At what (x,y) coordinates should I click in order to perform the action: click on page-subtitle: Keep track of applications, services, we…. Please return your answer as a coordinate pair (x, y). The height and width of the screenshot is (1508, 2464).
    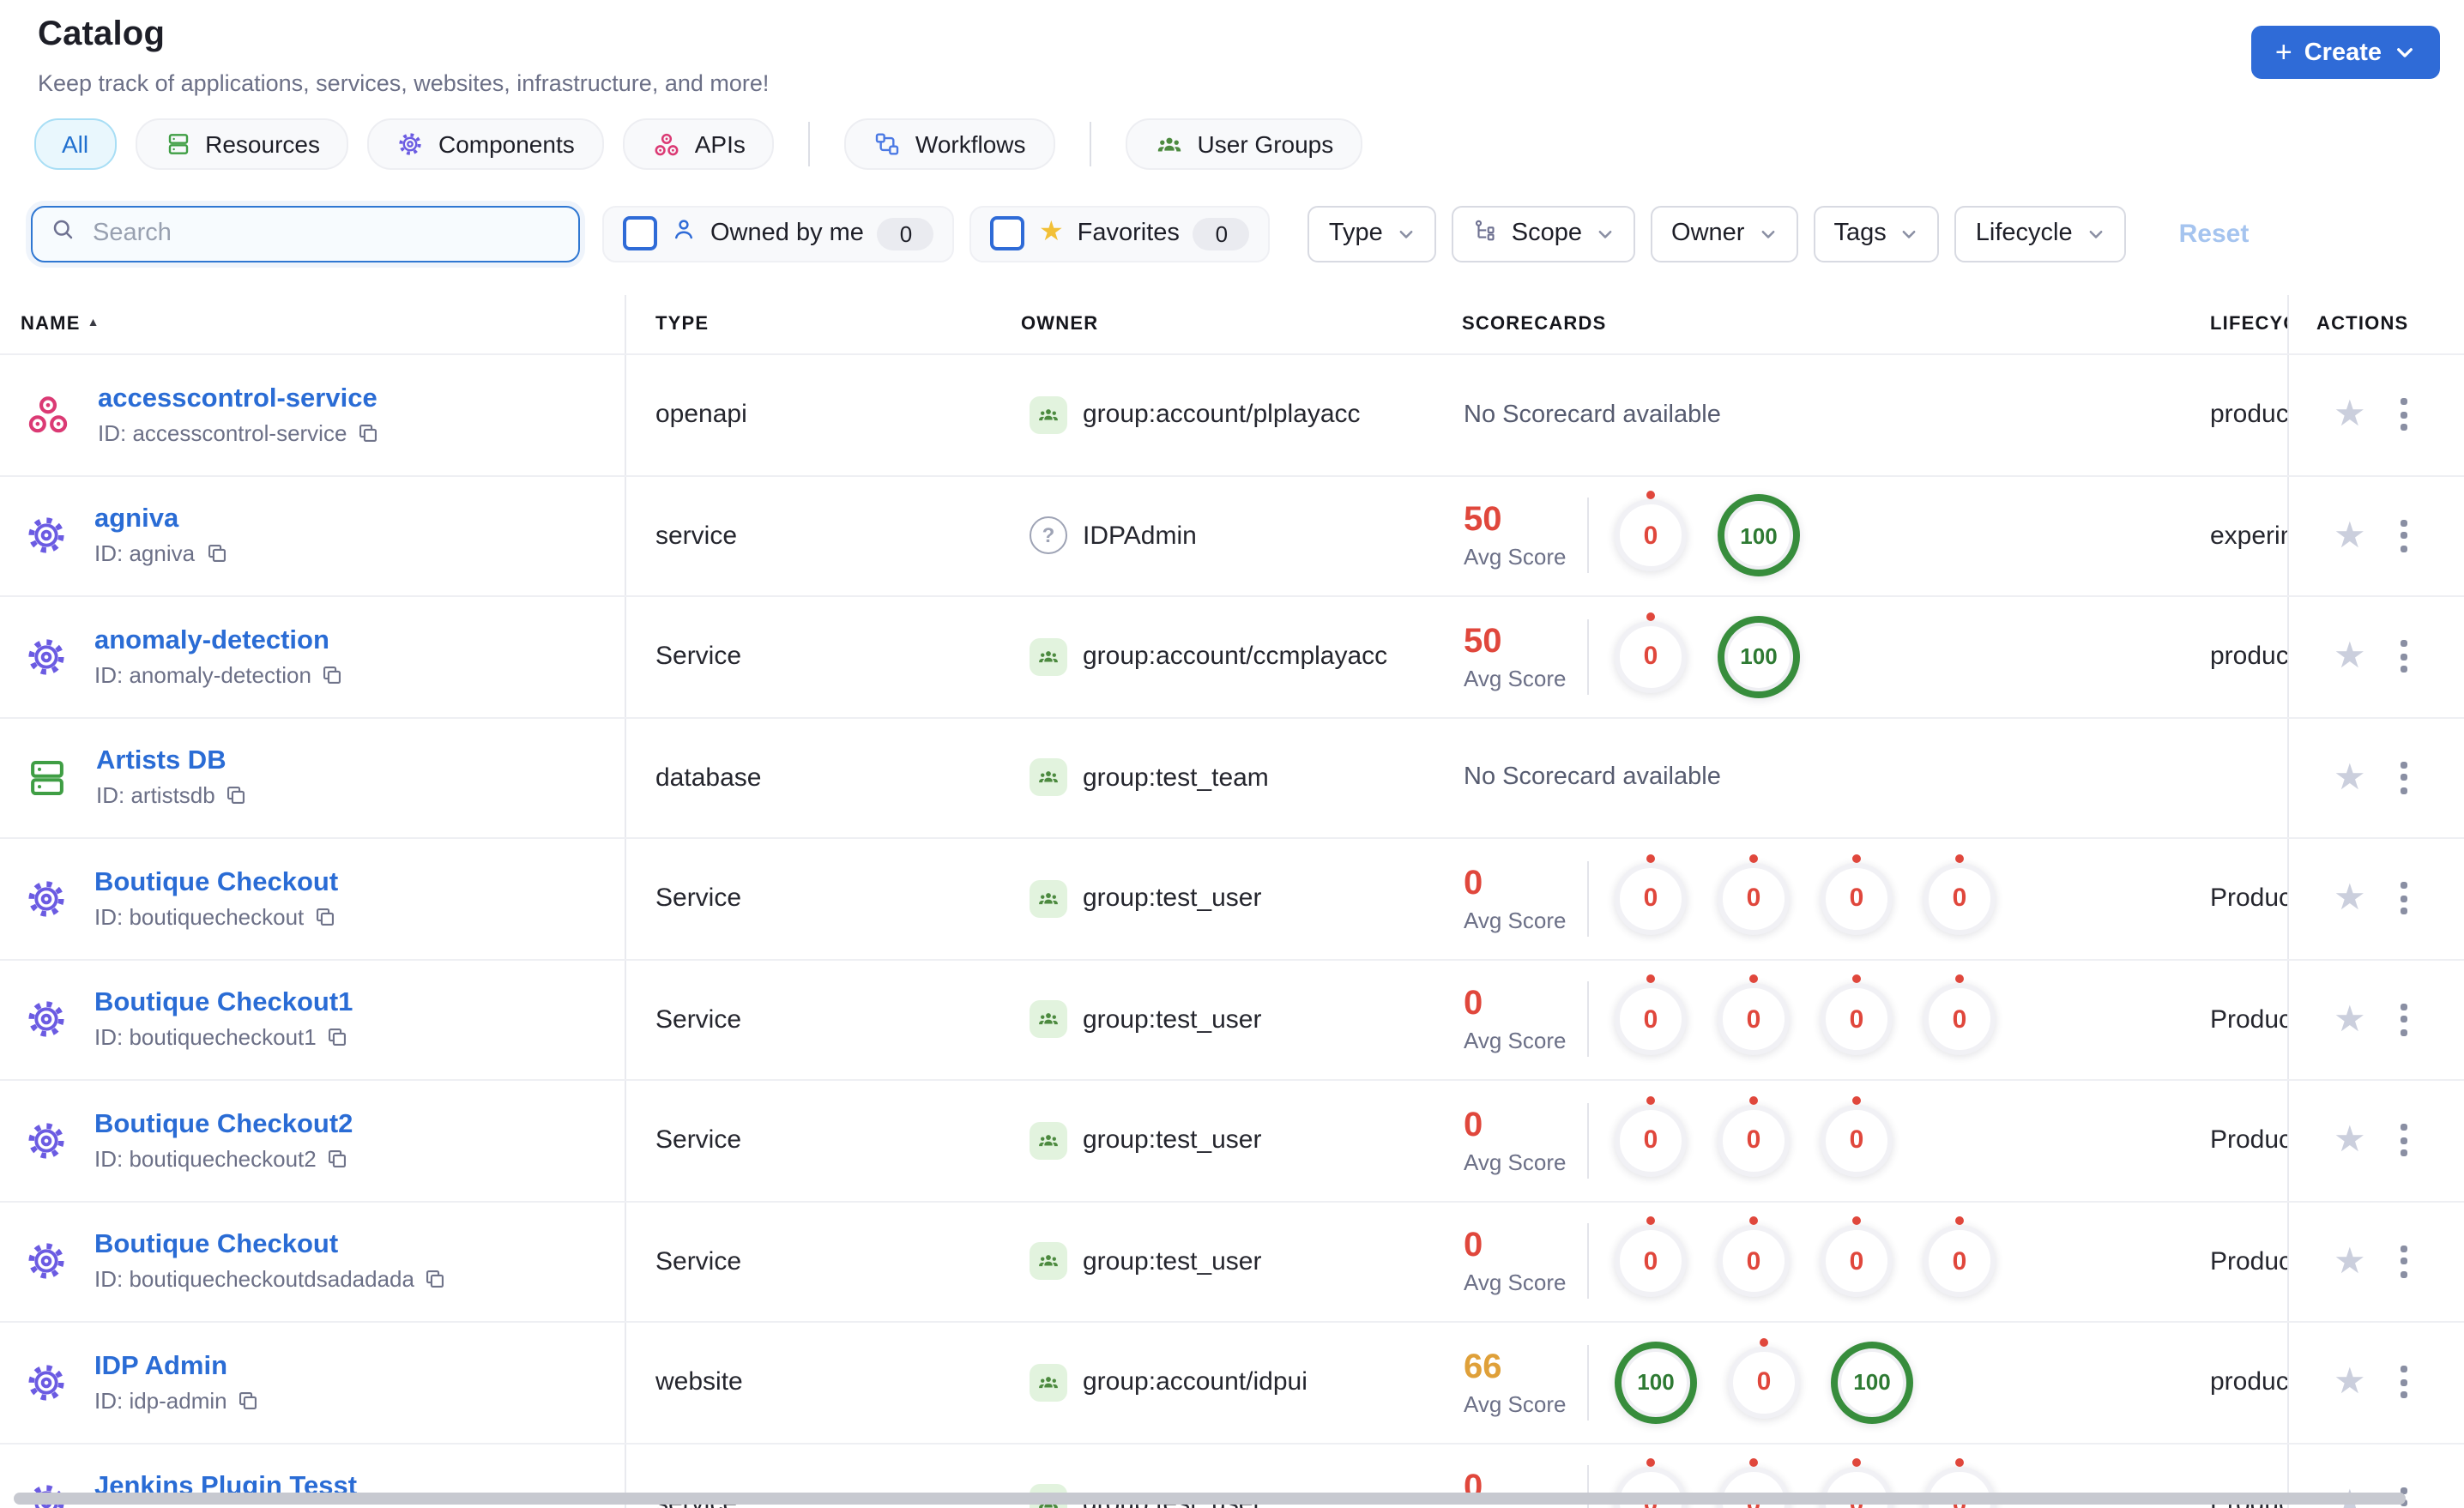
    Looking at the image, I should click on (404, 83).